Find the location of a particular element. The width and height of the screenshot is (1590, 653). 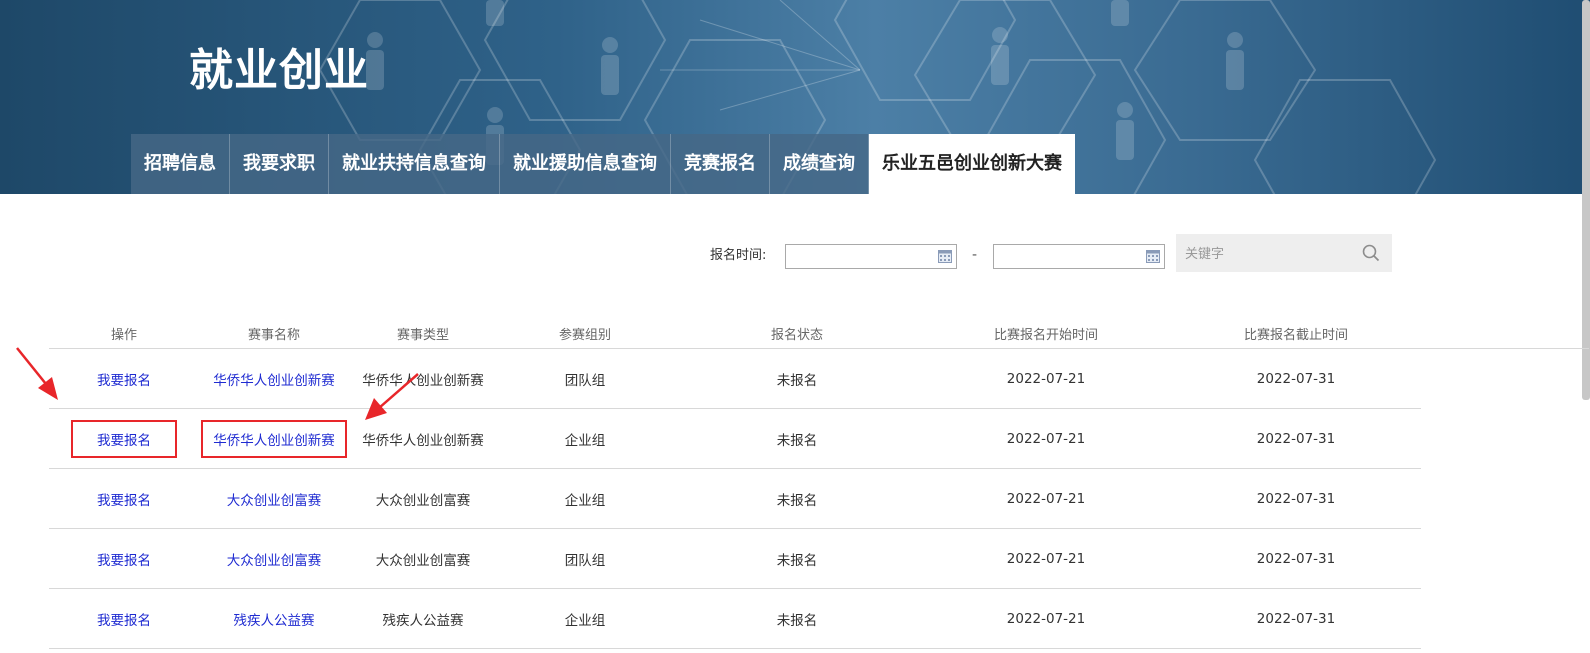

date-start-input is located at coordinates (871, 256).